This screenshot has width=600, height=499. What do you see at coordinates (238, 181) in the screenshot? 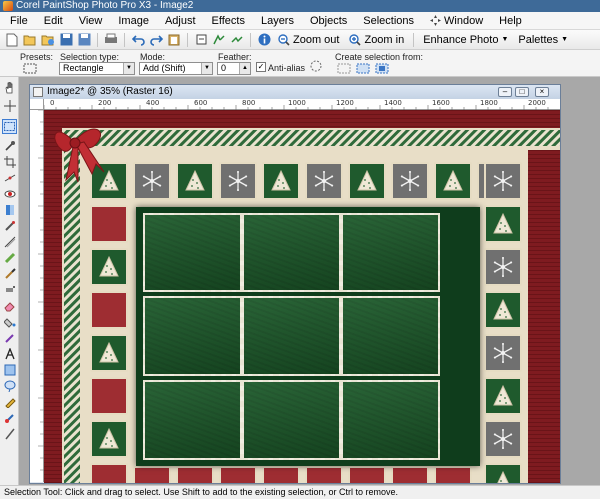
I see `snowflake-tile` at bounding box center [238, 181].